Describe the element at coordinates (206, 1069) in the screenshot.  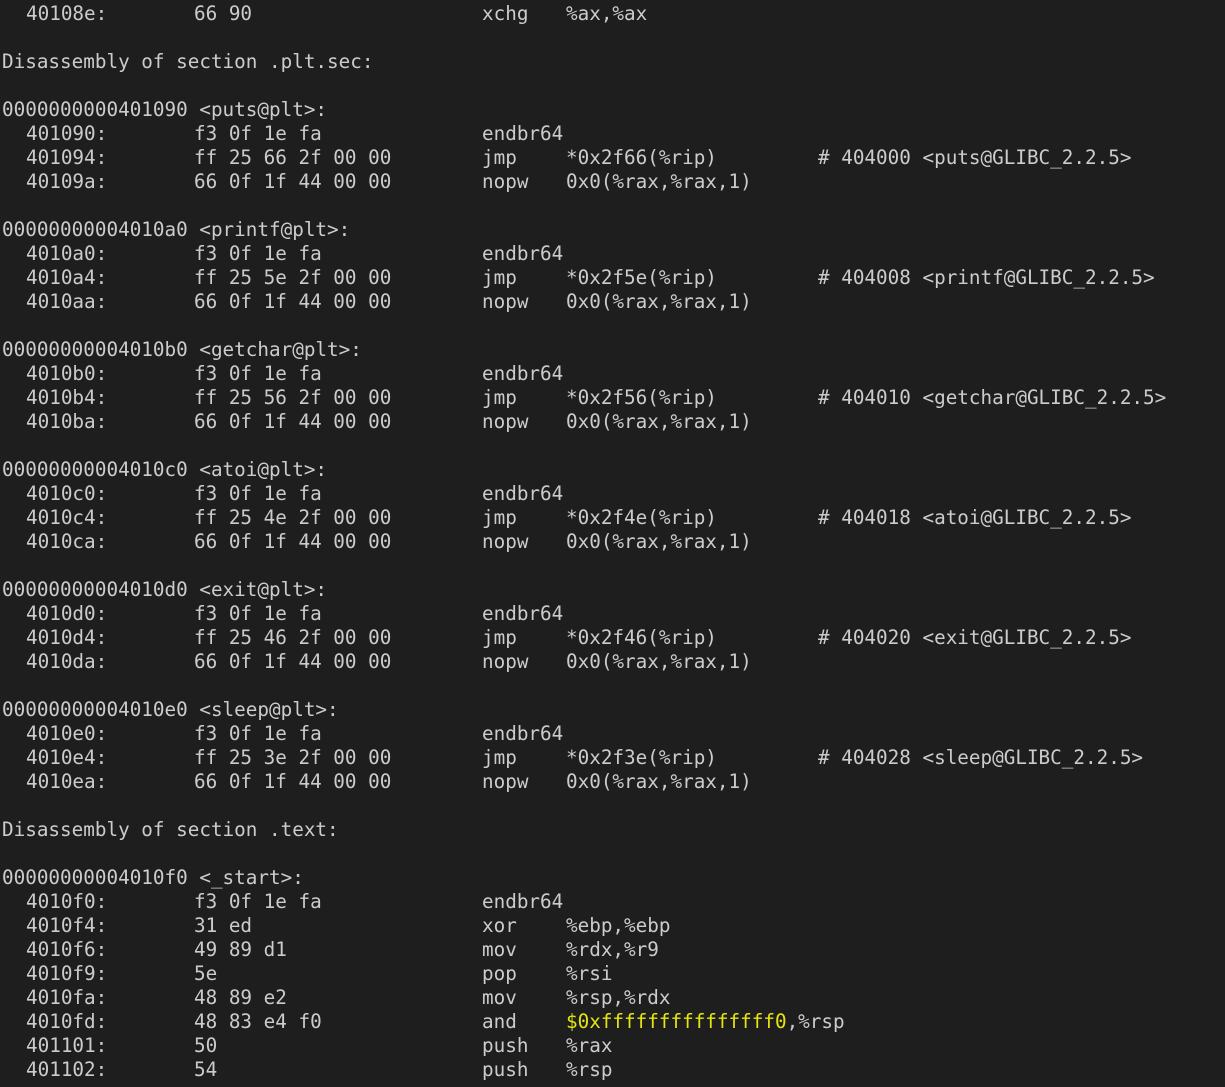
I see `instruction-bytes: 54` at that location.